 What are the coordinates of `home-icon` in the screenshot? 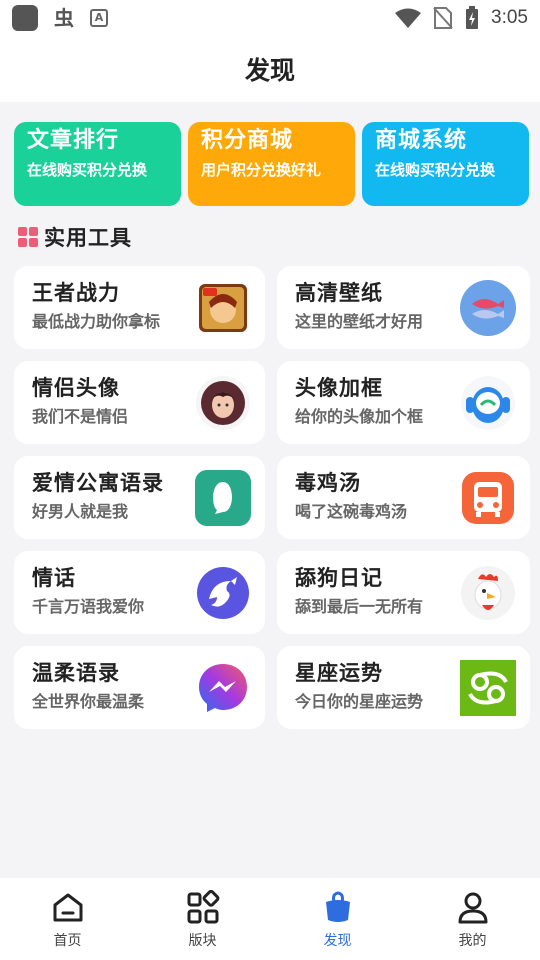 It's located at (67, 907).